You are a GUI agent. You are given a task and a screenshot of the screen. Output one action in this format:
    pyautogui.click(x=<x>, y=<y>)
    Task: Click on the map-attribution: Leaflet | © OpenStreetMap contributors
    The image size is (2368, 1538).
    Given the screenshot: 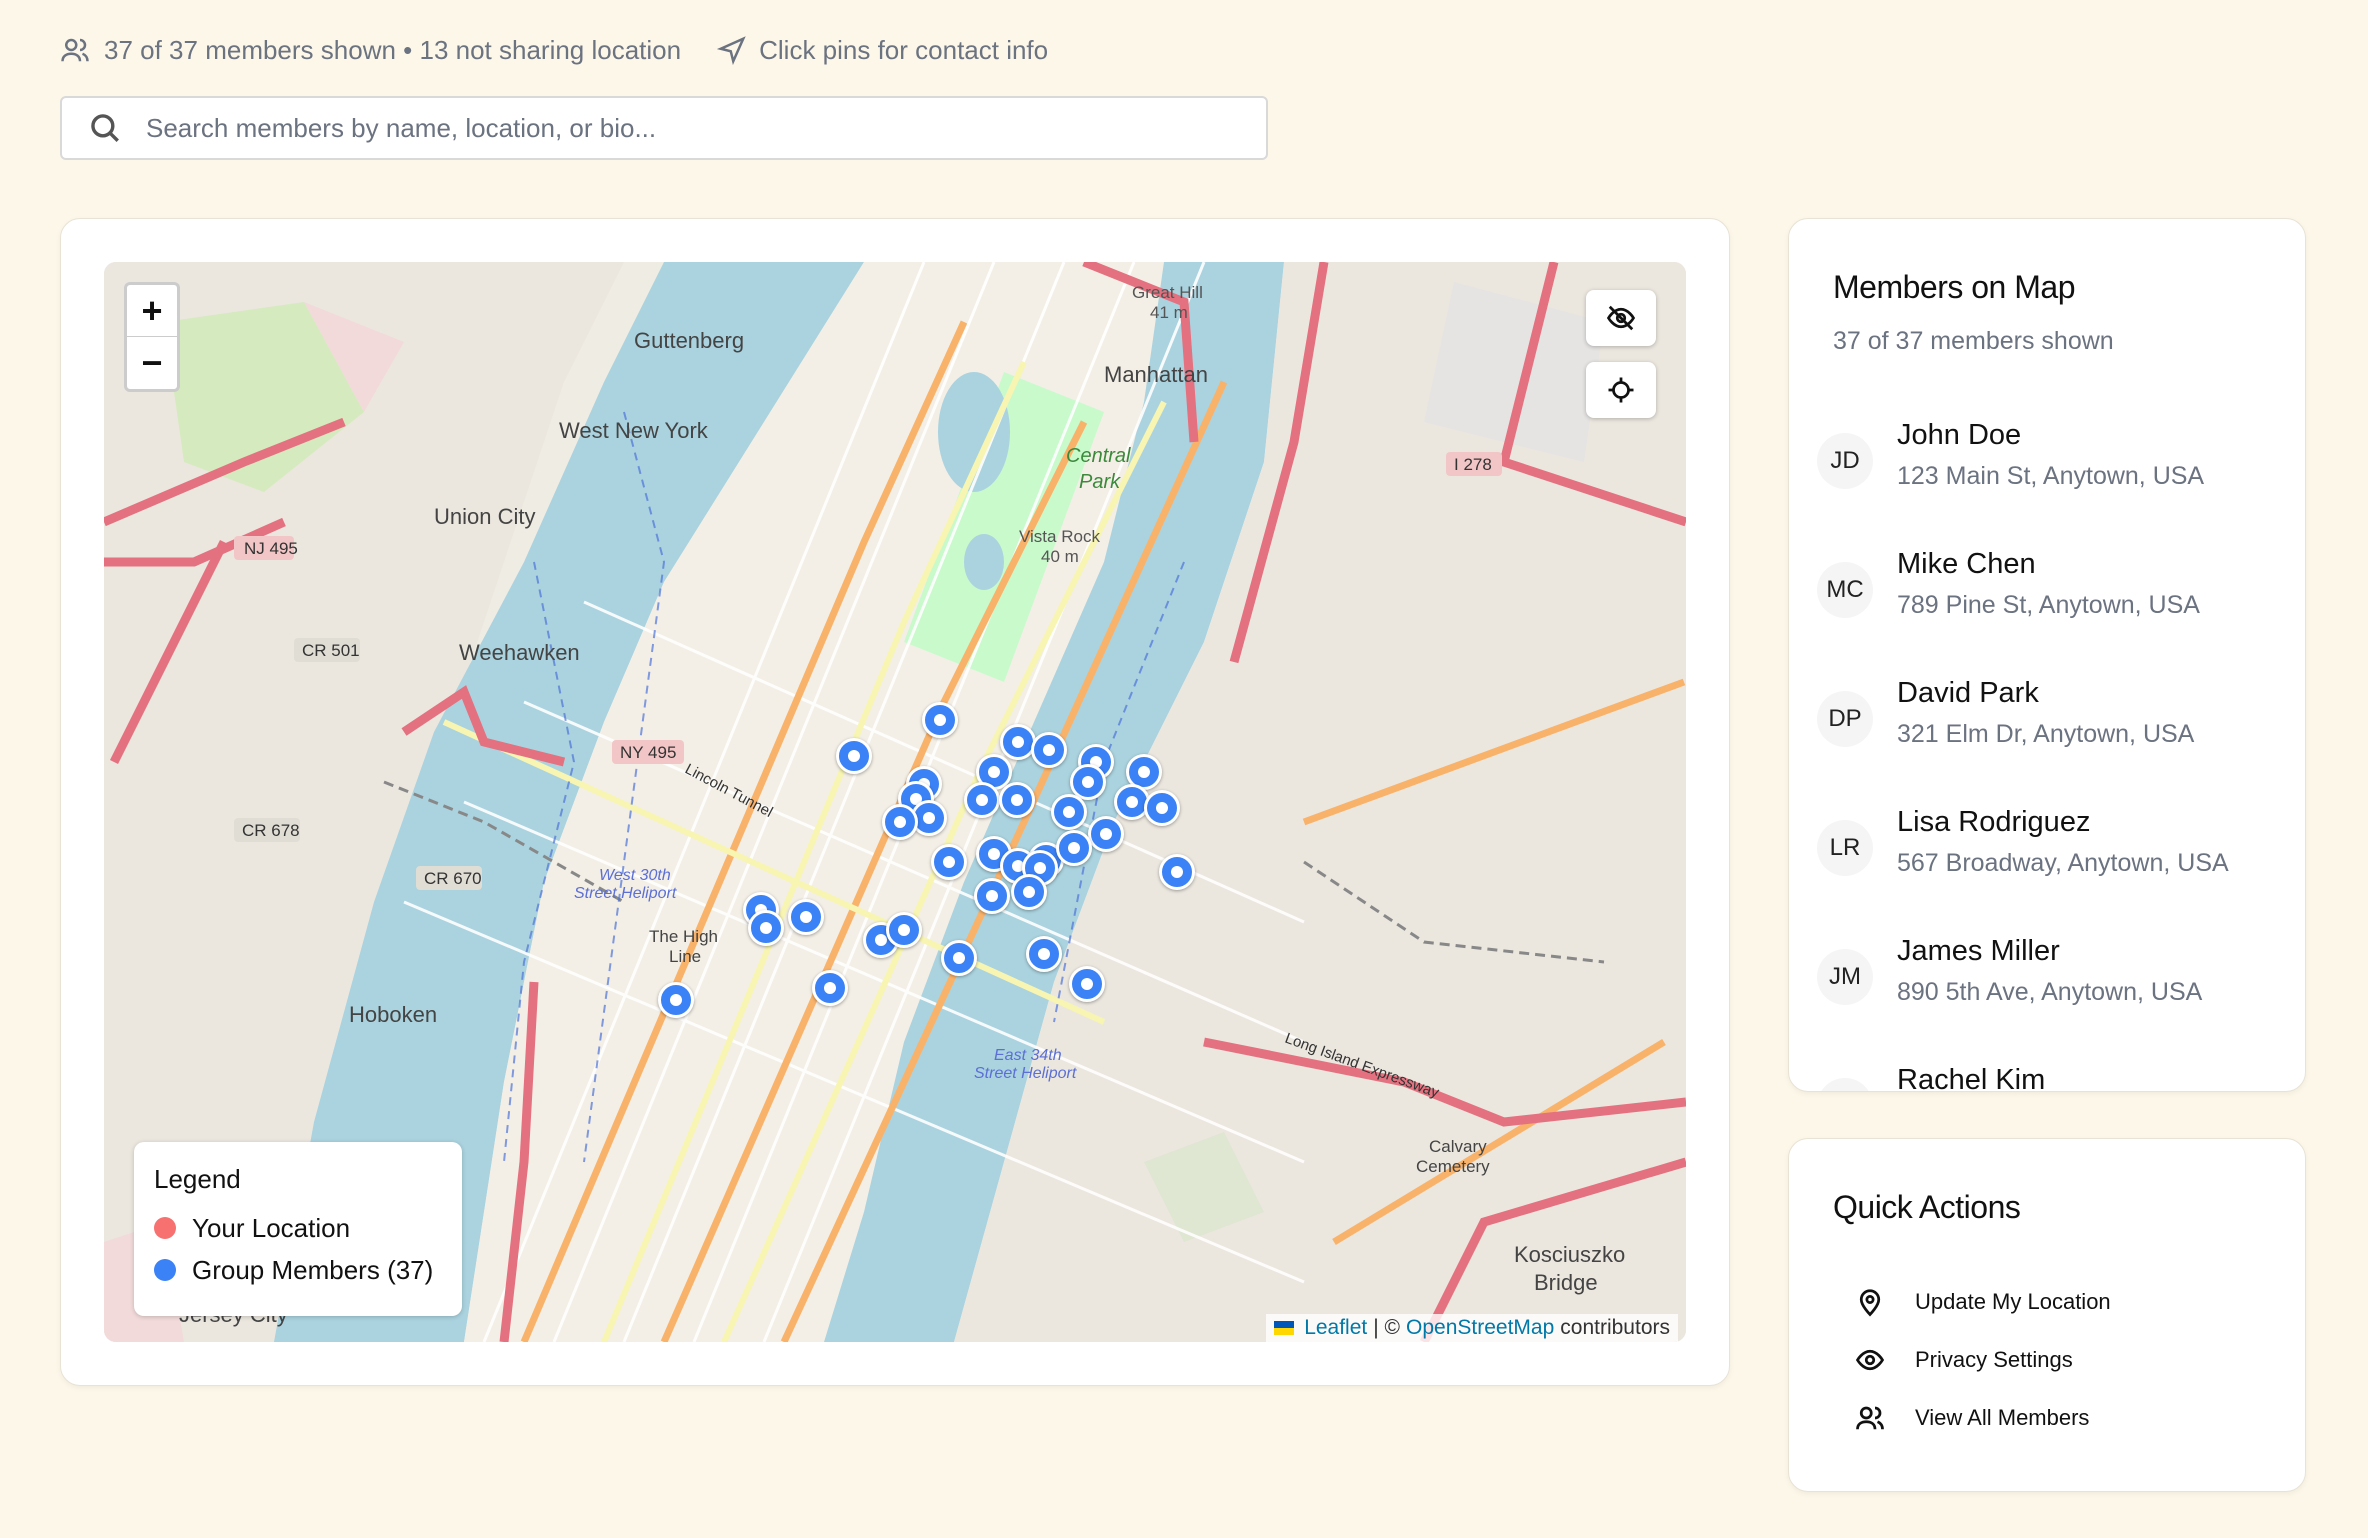 What is the action you would take?
    pyautogui.click(x=1472, y=1328)
    